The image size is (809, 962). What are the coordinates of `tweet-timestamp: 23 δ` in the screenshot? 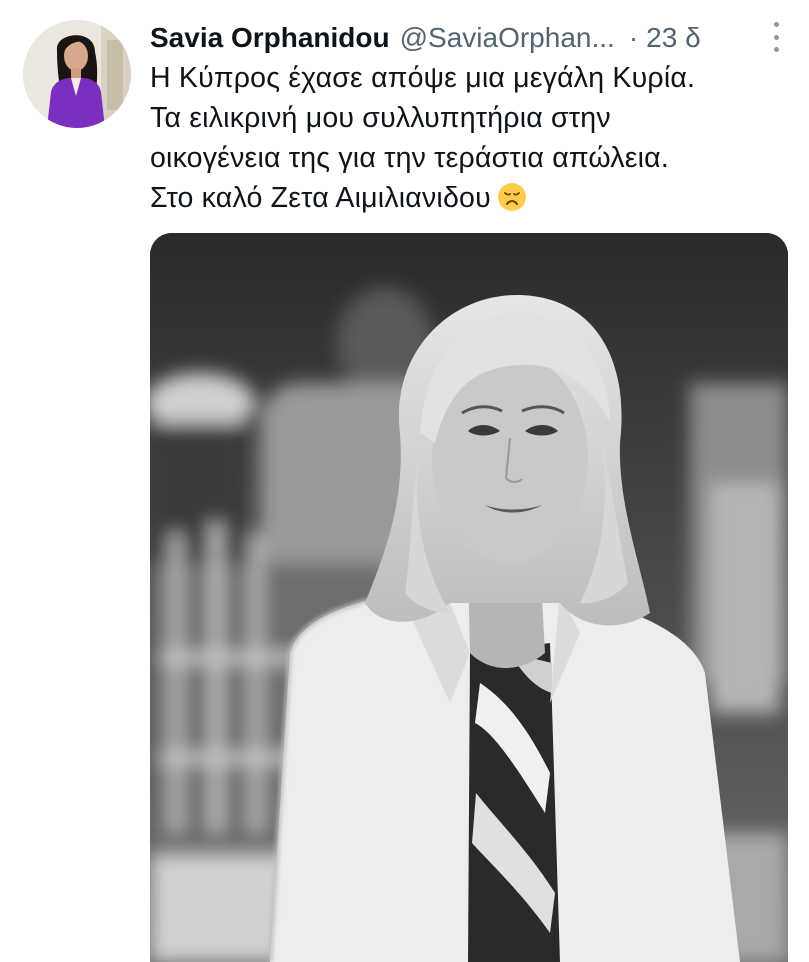 It's located at (673, 38).